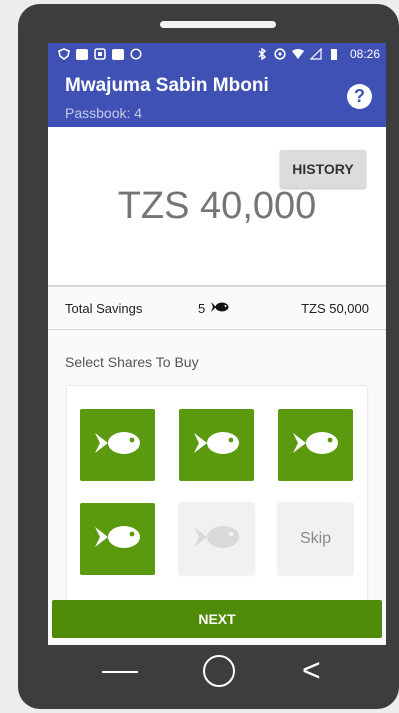 The height and width of the screenshot is (713, 399). Describe the element at coordinates (100, 54) in the screenshot. I see `message-icon` at that location.